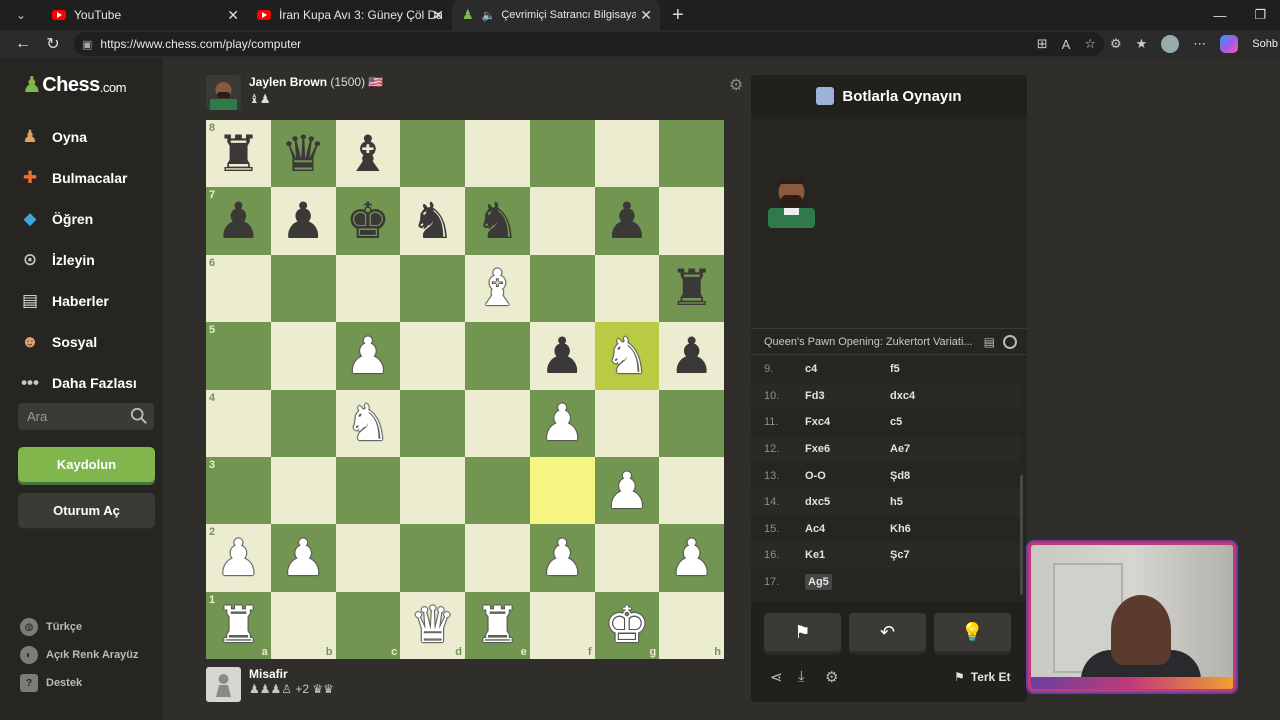 This screenshot has height=720, width=1280. Describe the element at coordinates (556, 15) in the screenshot. I see `tab-chess: ♟ 🔈 Çevrimiçi Satrancı Bilgisayara ✕` at that location.